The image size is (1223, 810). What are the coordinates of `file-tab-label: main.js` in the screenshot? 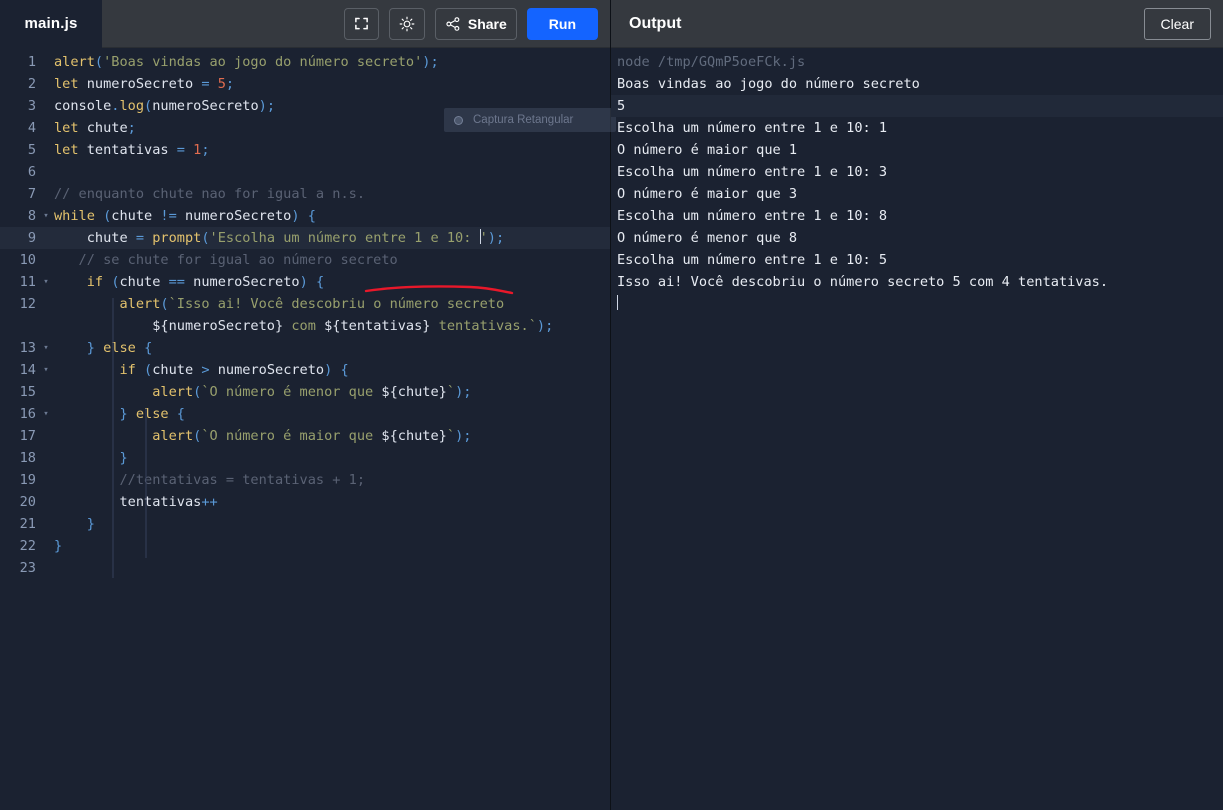 It's located at (51, 23).